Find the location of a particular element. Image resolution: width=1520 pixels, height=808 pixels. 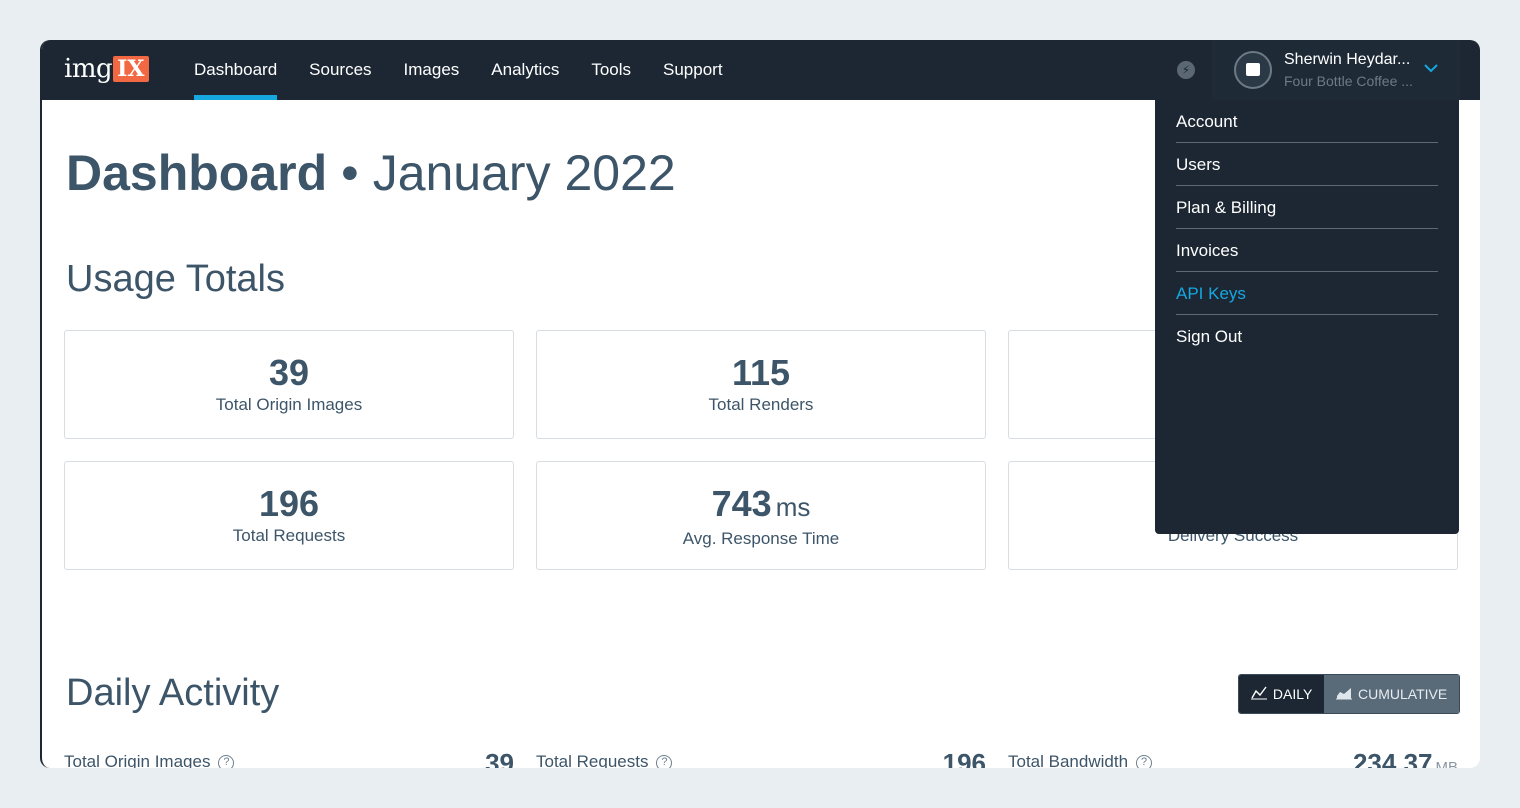

stat-value: 234.37 MB is located at coordinates (1405, 758).